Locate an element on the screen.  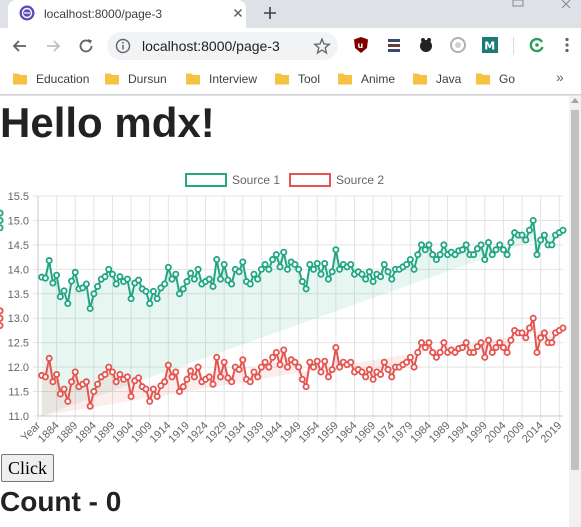
y-tick-label: 15.5 is located at coordinates (18, 197).